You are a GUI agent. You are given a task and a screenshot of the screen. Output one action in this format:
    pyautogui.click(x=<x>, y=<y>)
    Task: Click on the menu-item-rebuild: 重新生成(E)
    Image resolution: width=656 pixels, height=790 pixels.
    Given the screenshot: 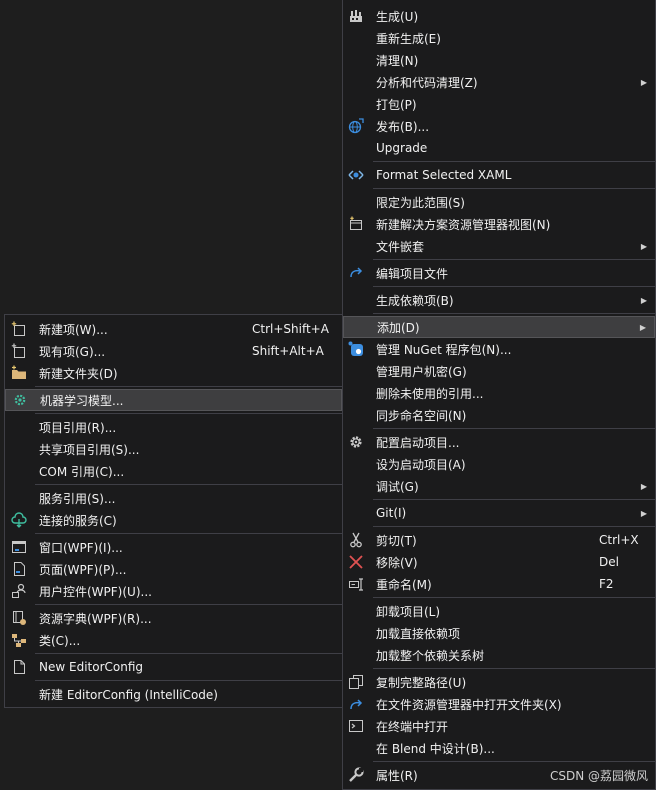 What is the action you would take?
    pyautogui.click(x=499, y=38)
    